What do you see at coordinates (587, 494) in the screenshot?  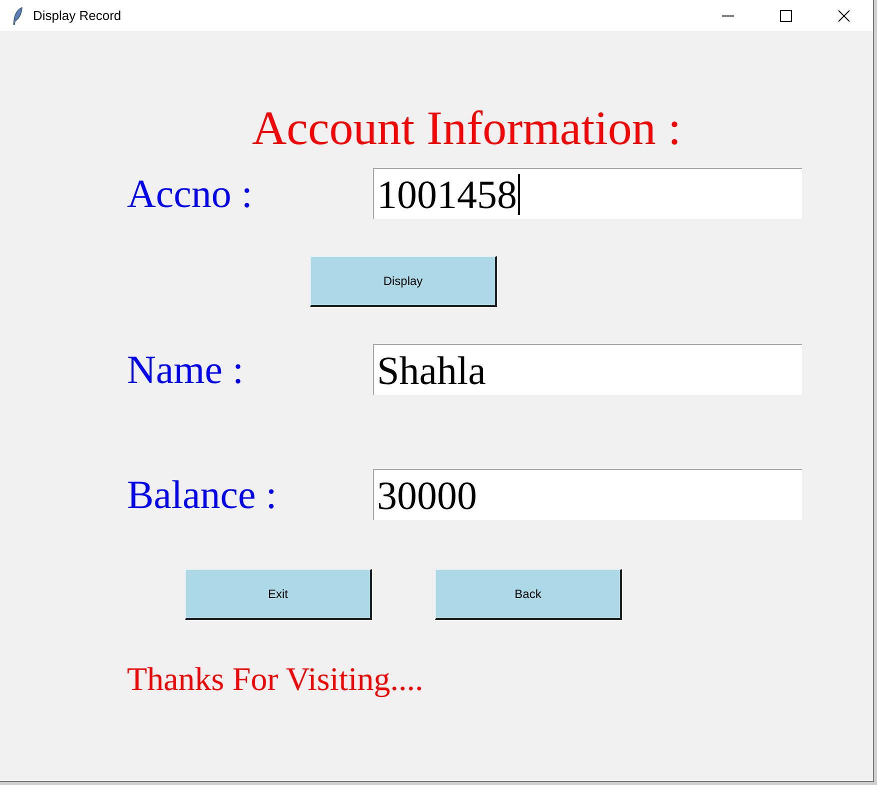 I see `text-field: 30000` at bounding box center [587, 494].